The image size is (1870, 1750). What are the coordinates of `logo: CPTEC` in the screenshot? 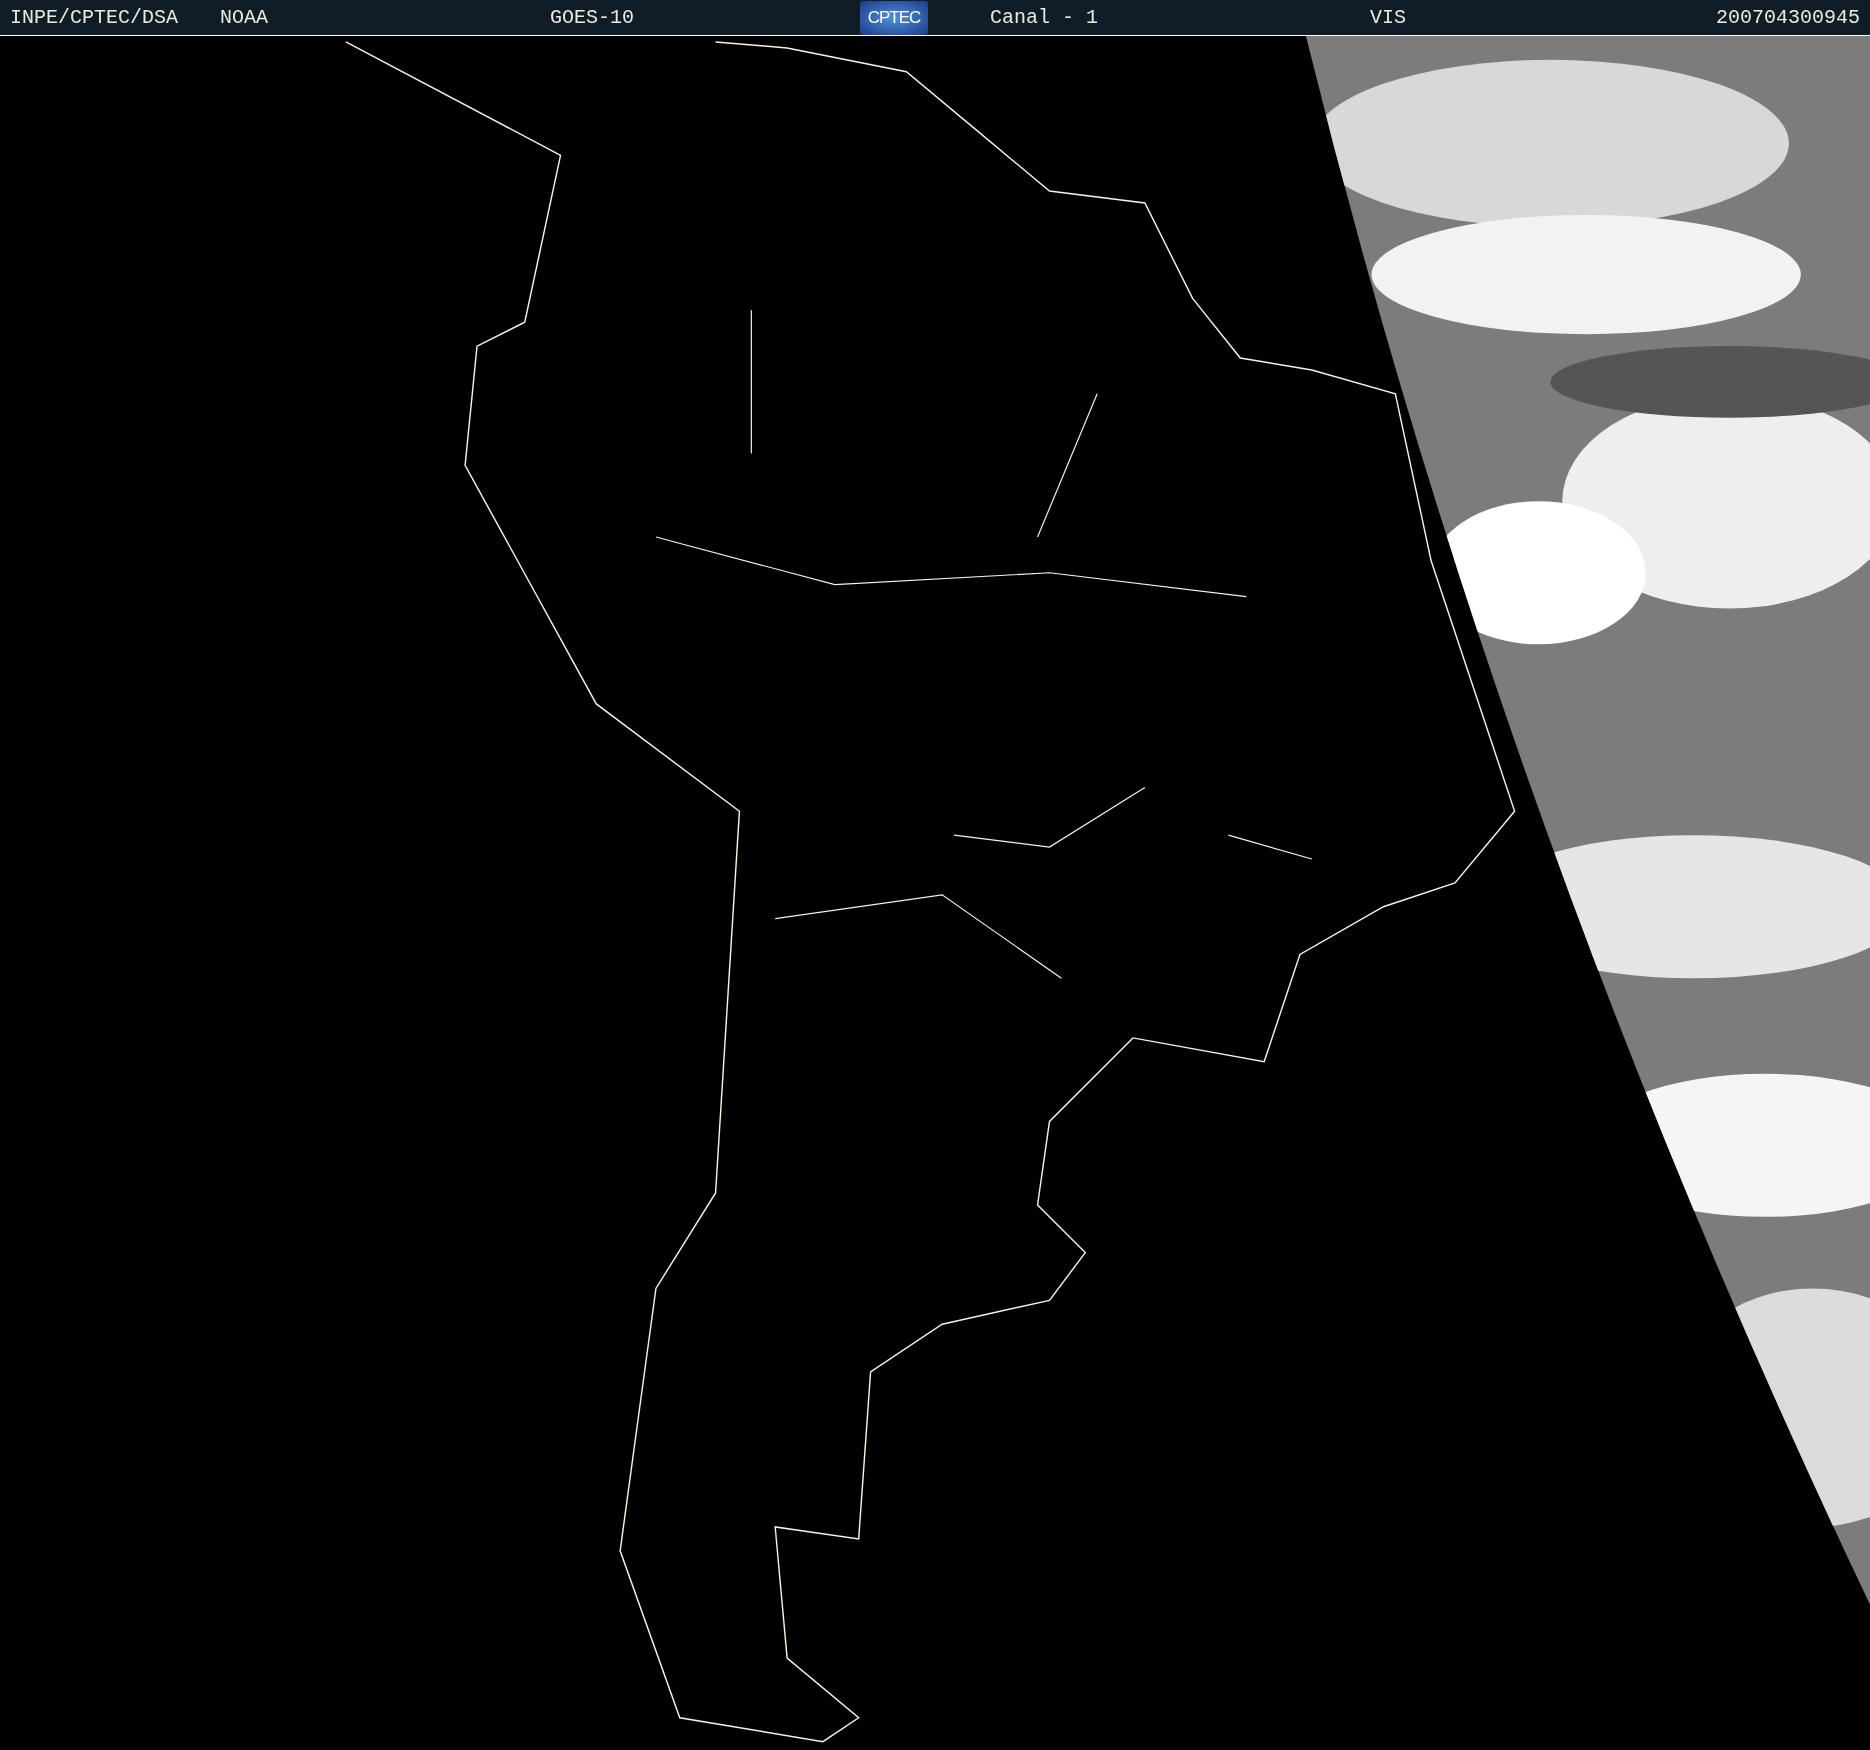 It's located at (894, 17).